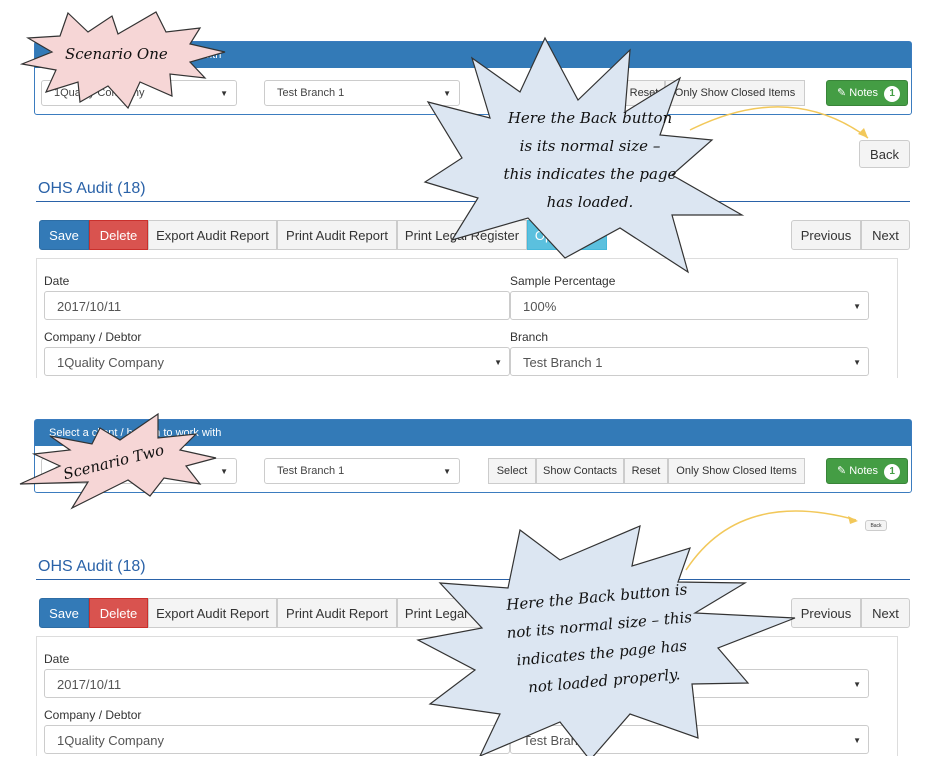  I want to click on sample-percentage-label: Sample Percentage, so click(563, 281).